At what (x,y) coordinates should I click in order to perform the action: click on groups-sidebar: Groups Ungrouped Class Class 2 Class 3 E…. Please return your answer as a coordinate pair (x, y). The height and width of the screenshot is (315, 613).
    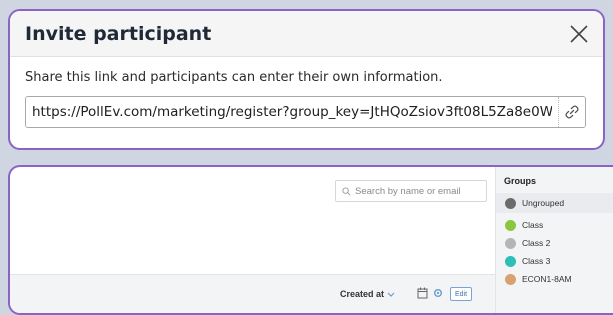
    Looking at the image, I should click on (554, 240).